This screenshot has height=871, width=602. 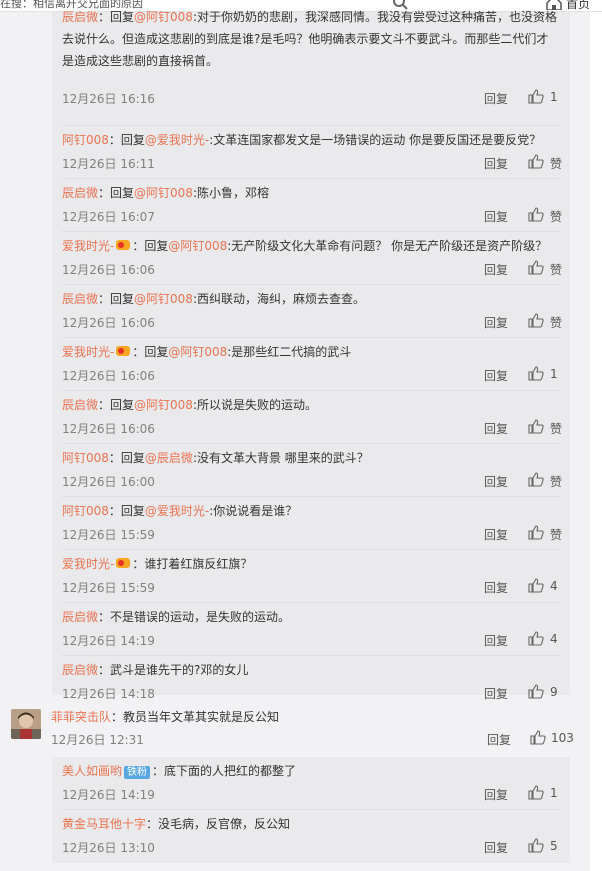 What do you see at coordinates (108, 216) in the screenshot?
I see `reply-timestamp: 12月26日 16:07` at bounding box center [108, 216].